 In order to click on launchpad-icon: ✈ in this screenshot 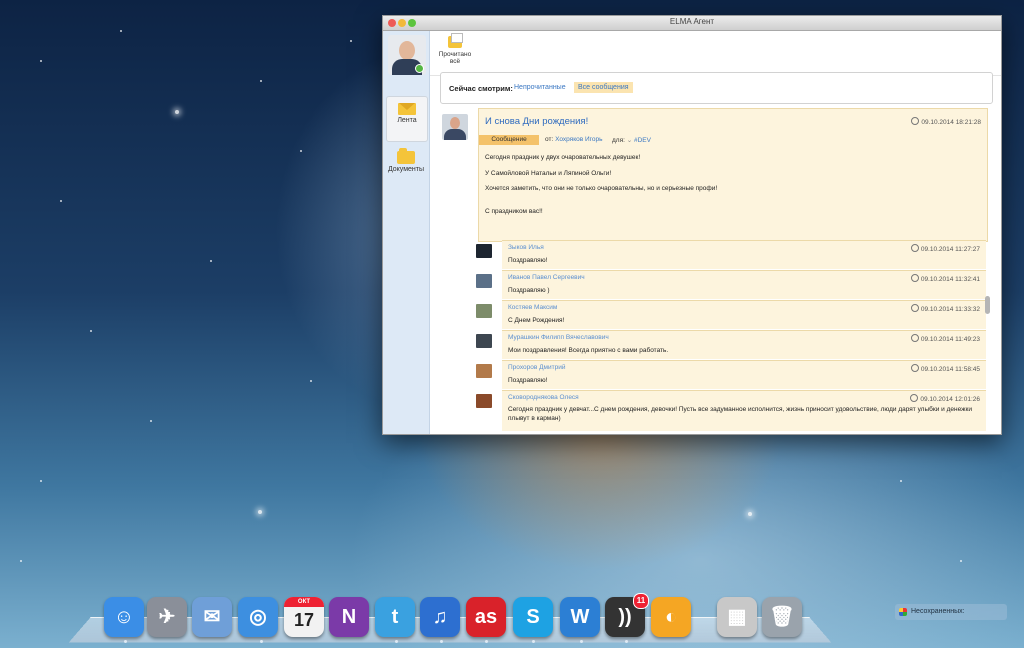, I will do `click(167, 617)`.